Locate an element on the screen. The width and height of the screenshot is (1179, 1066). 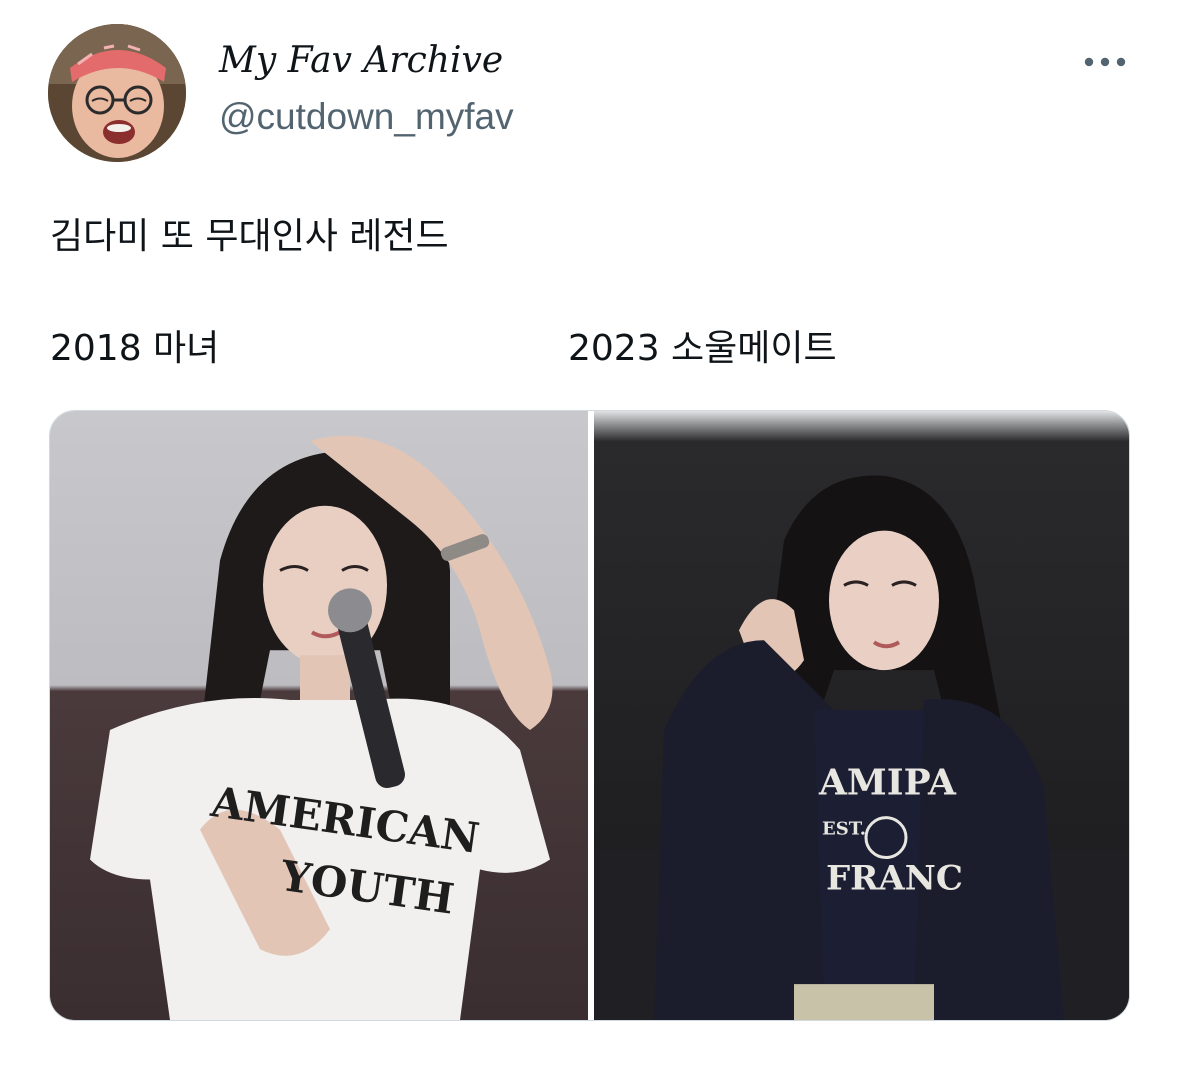
more-options-button is located at coordinates (1105, 62).